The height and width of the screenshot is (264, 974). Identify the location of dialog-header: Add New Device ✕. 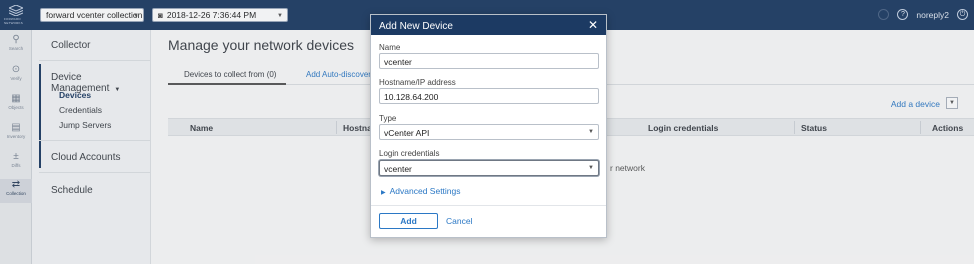
(488, 25).